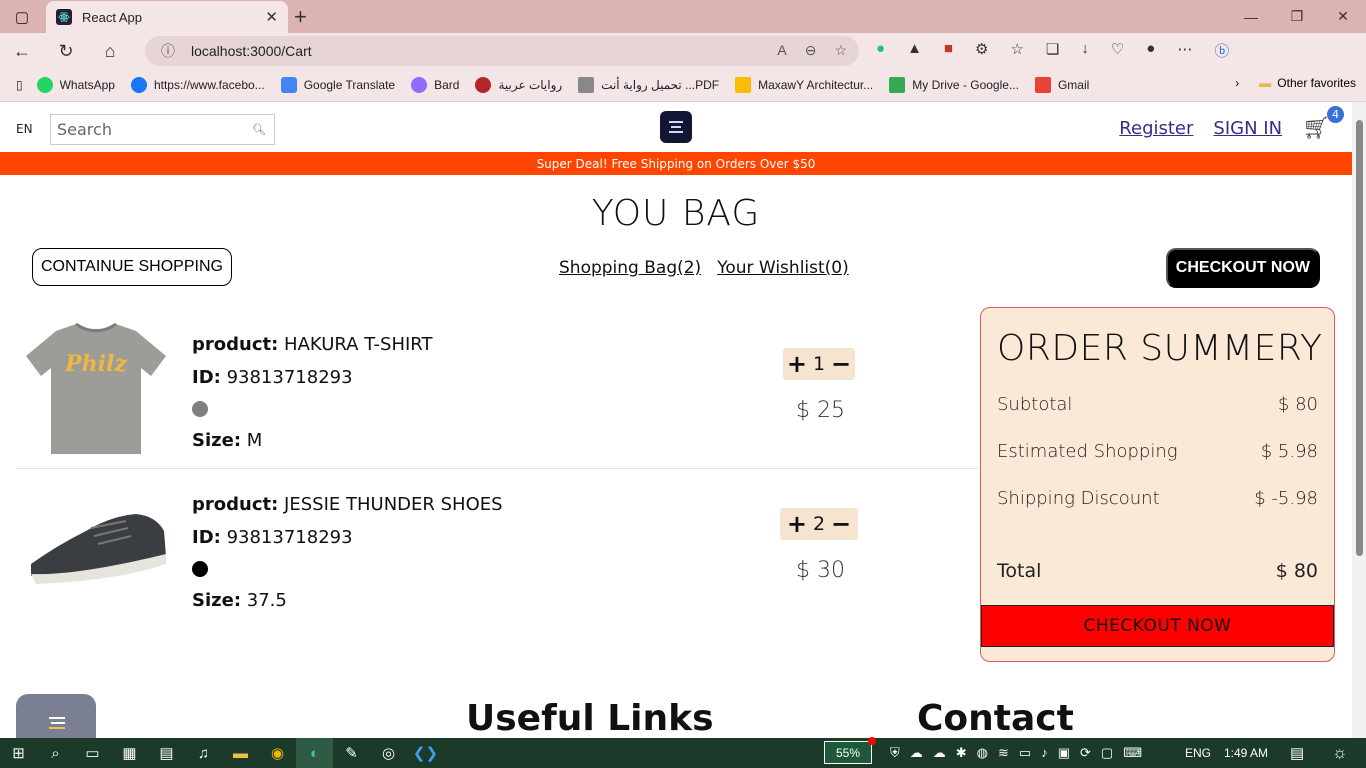 This screenshot has width=1366, height=768. What do you see at coordinates (19, 85) in the screenshot?
I see `bookmarks-page-icon: ▯` at bounding box center [19, 85].